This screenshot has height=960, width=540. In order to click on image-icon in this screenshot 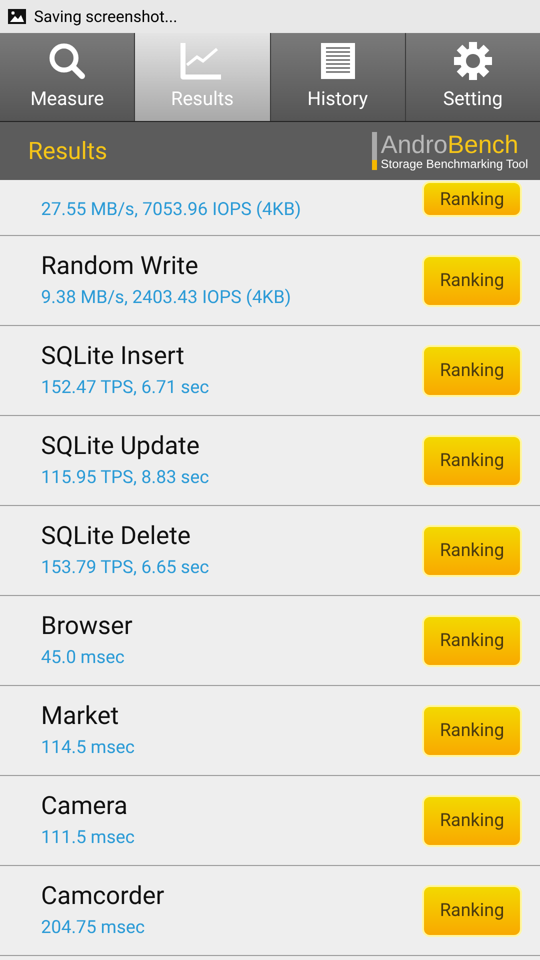, I will do `click(17, 16)`.